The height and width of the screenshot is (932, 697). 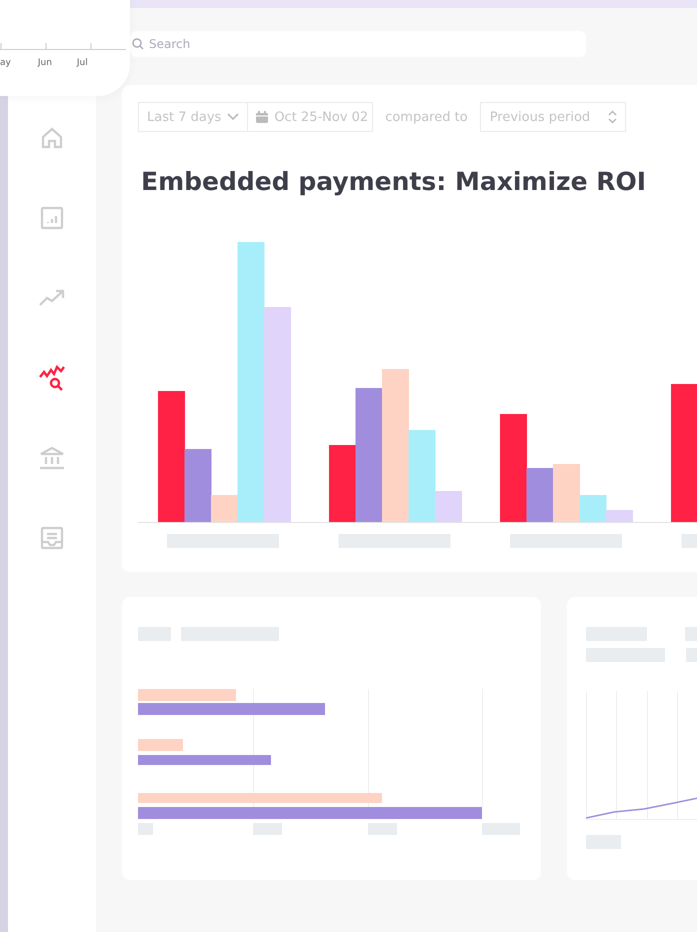 I want to click on search-icon, so click(x=138, y=44).